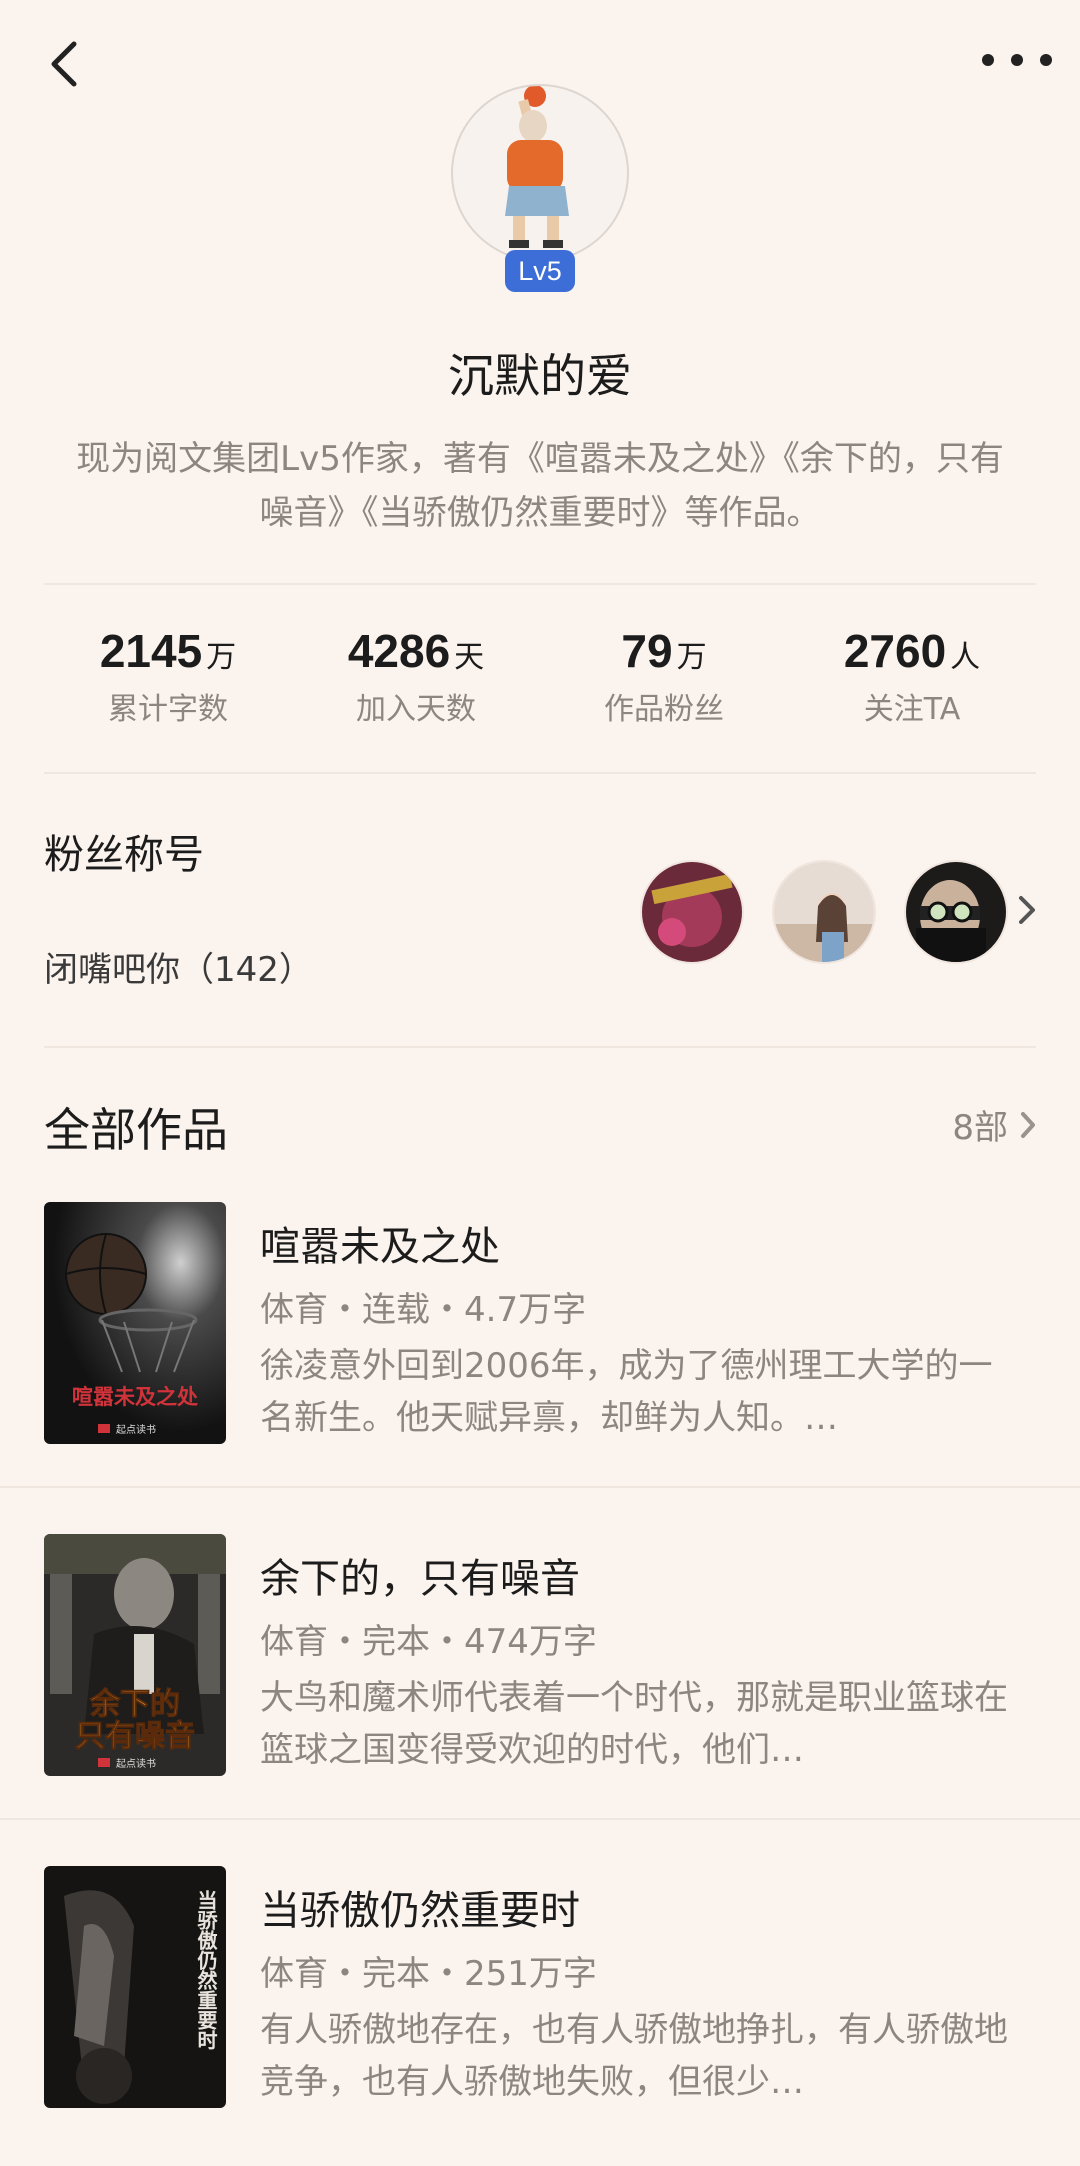 This screenshot has width=1080, height=2166. I want to click on stat-word-count: 2145 万 累计字数, so click(168, 684).